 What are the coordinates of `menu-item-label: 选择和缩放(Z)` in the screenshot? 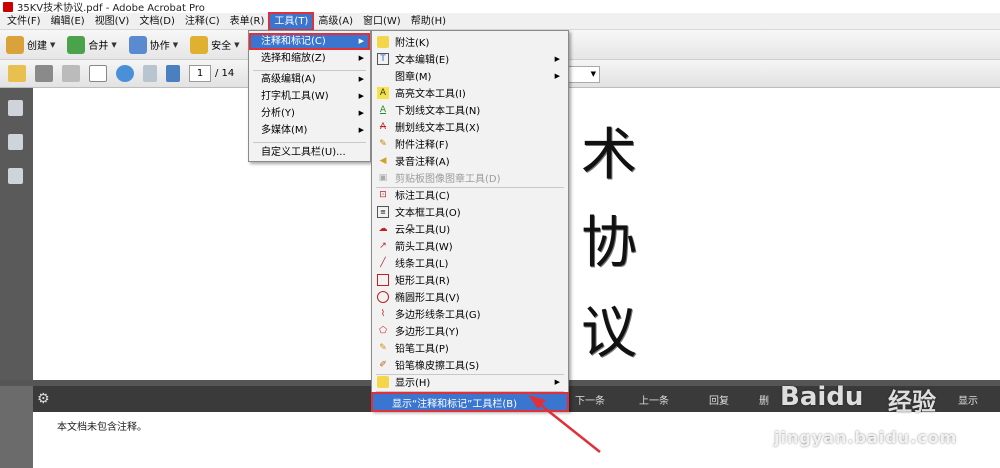 It's located at (293, 58).